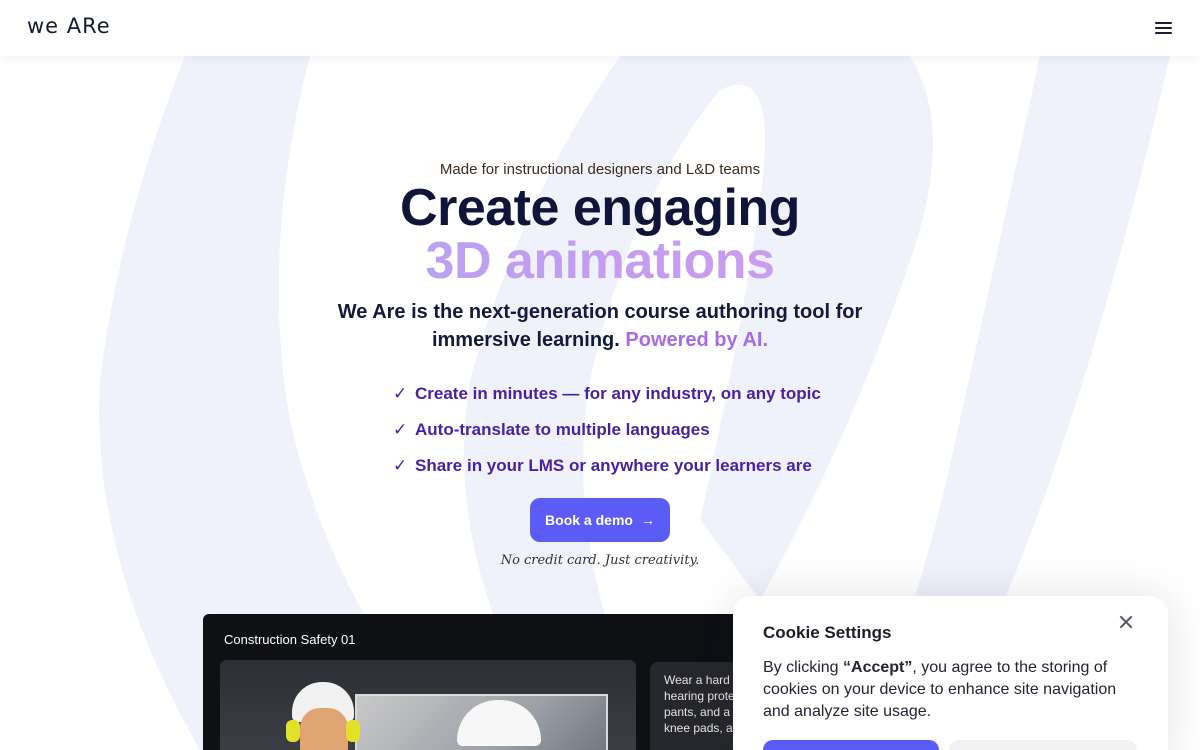  I want to click on preview-course-title: Construction Safety 01, so click(290, 639).